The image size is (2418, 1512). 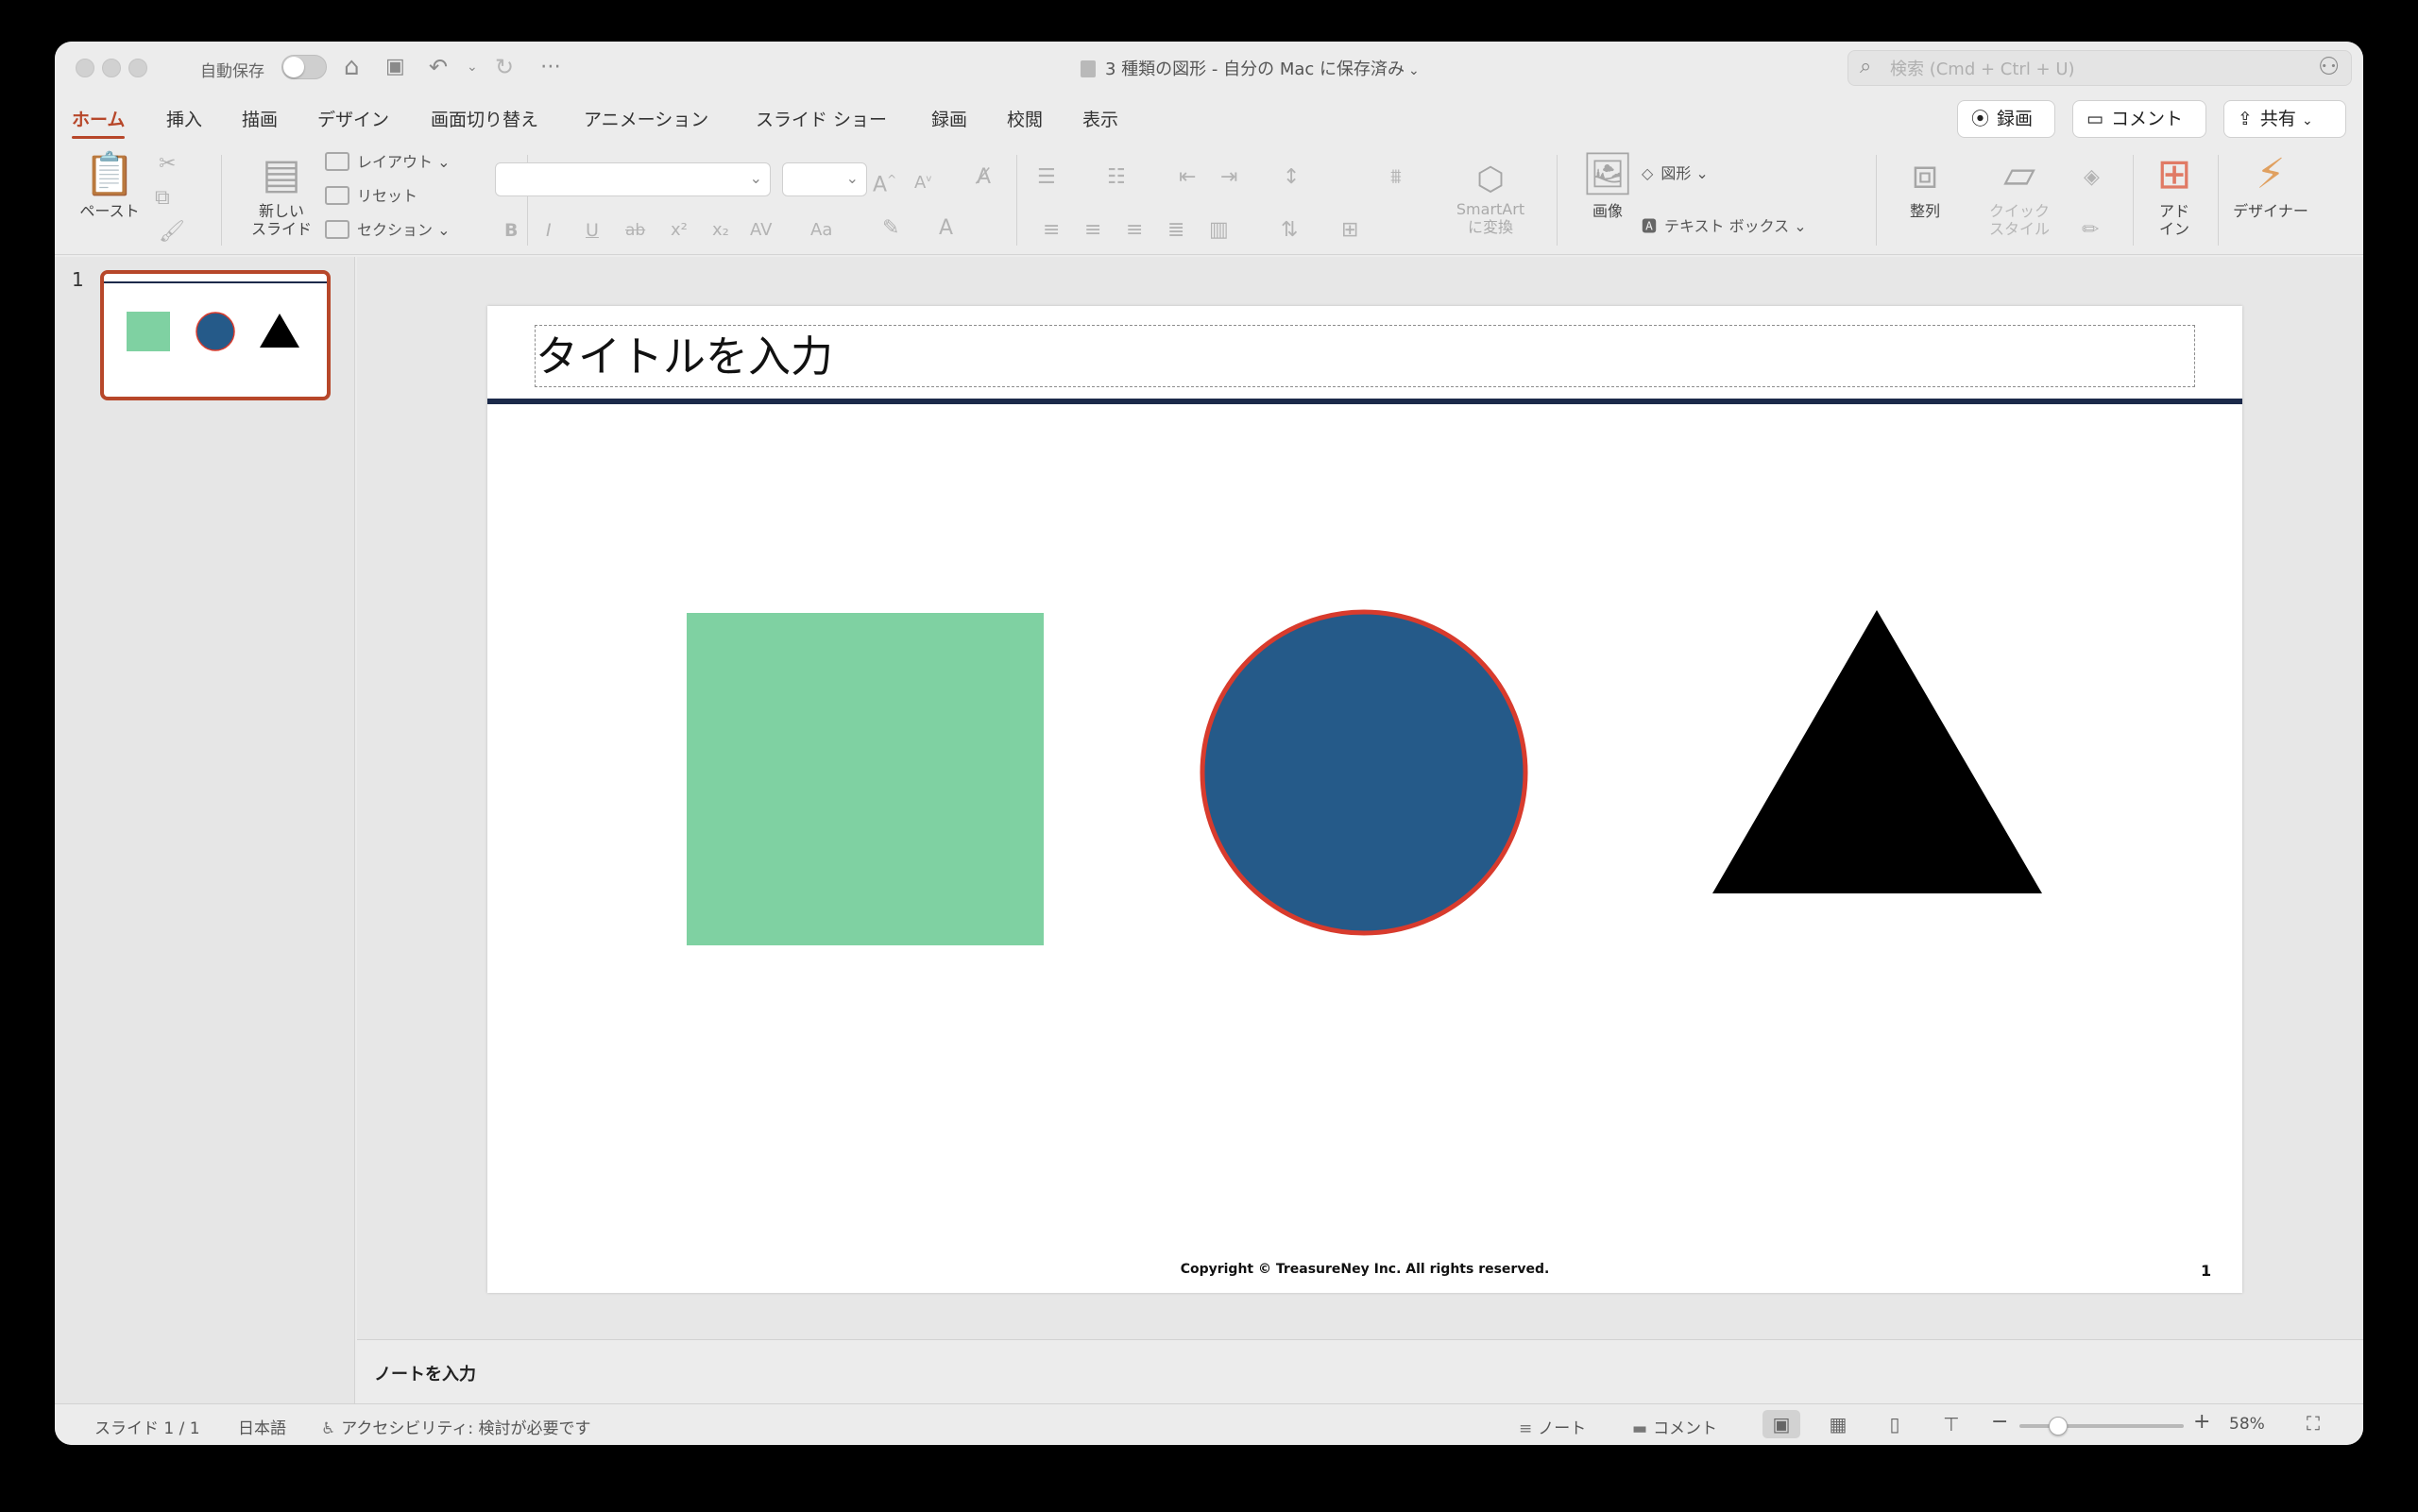 I want to click on save-icon: ▣, so click(x=395, y=67).